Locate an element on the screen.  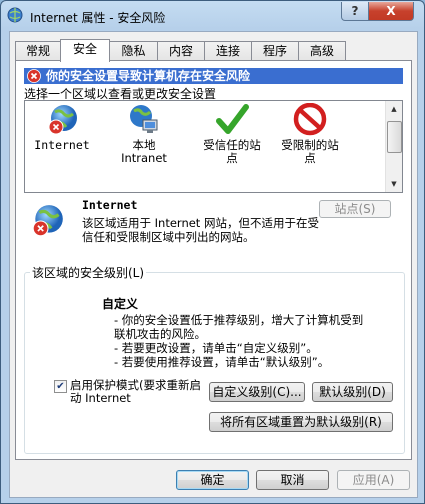
zone-list-scrollbar: ▲ ▼ is located at coordinates (393, 146).